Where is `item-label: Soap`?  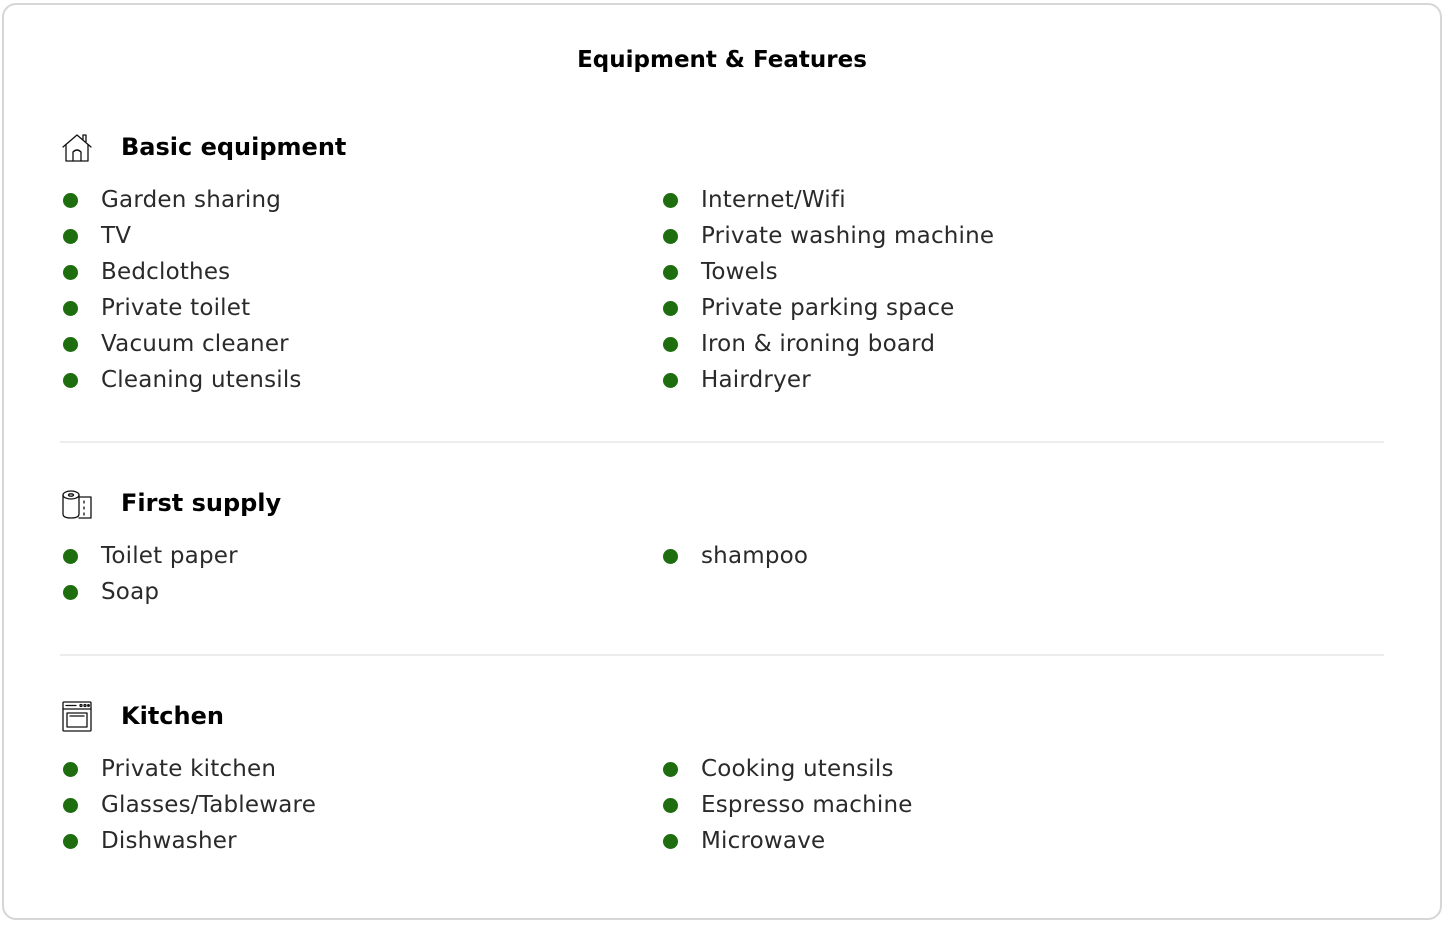
item-label: Soap is located at coordinates (130, 592).